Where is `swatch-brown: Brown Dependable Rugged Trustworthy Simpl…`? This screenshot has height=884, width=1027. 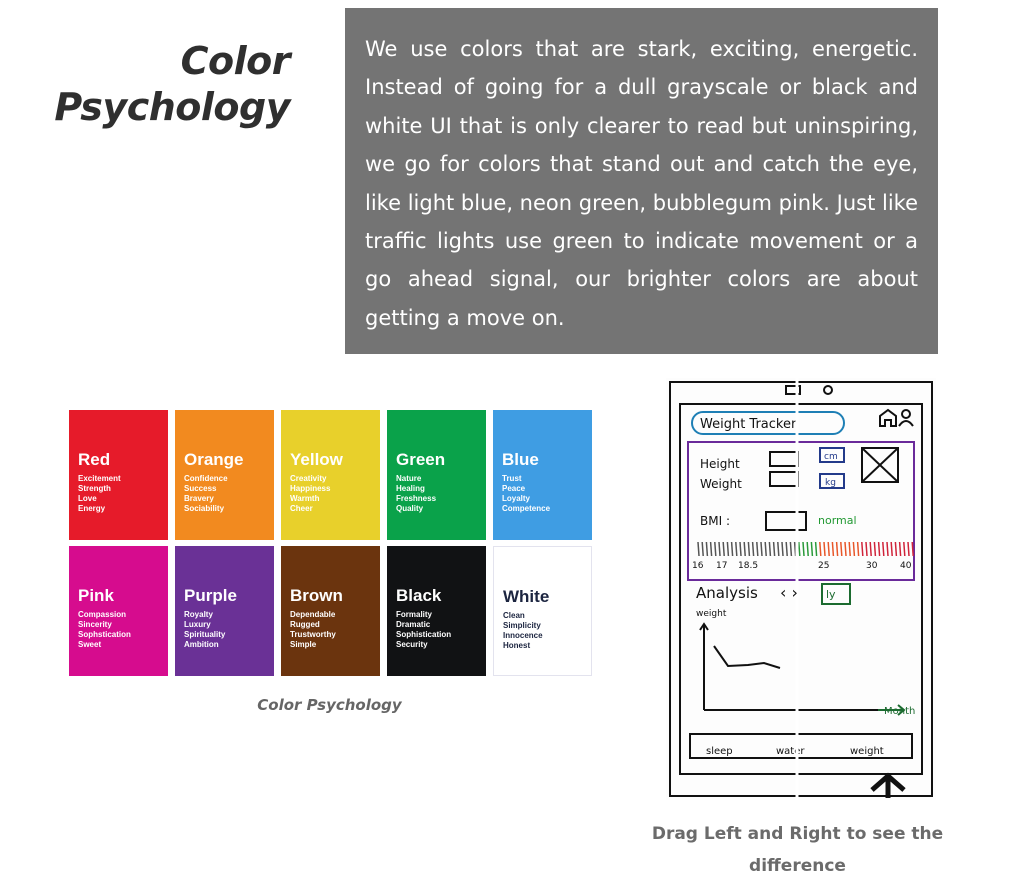
swatch-brown: Brown Dependable Rugged Trustworthy Simpl… is located at coordinates (330, 611).